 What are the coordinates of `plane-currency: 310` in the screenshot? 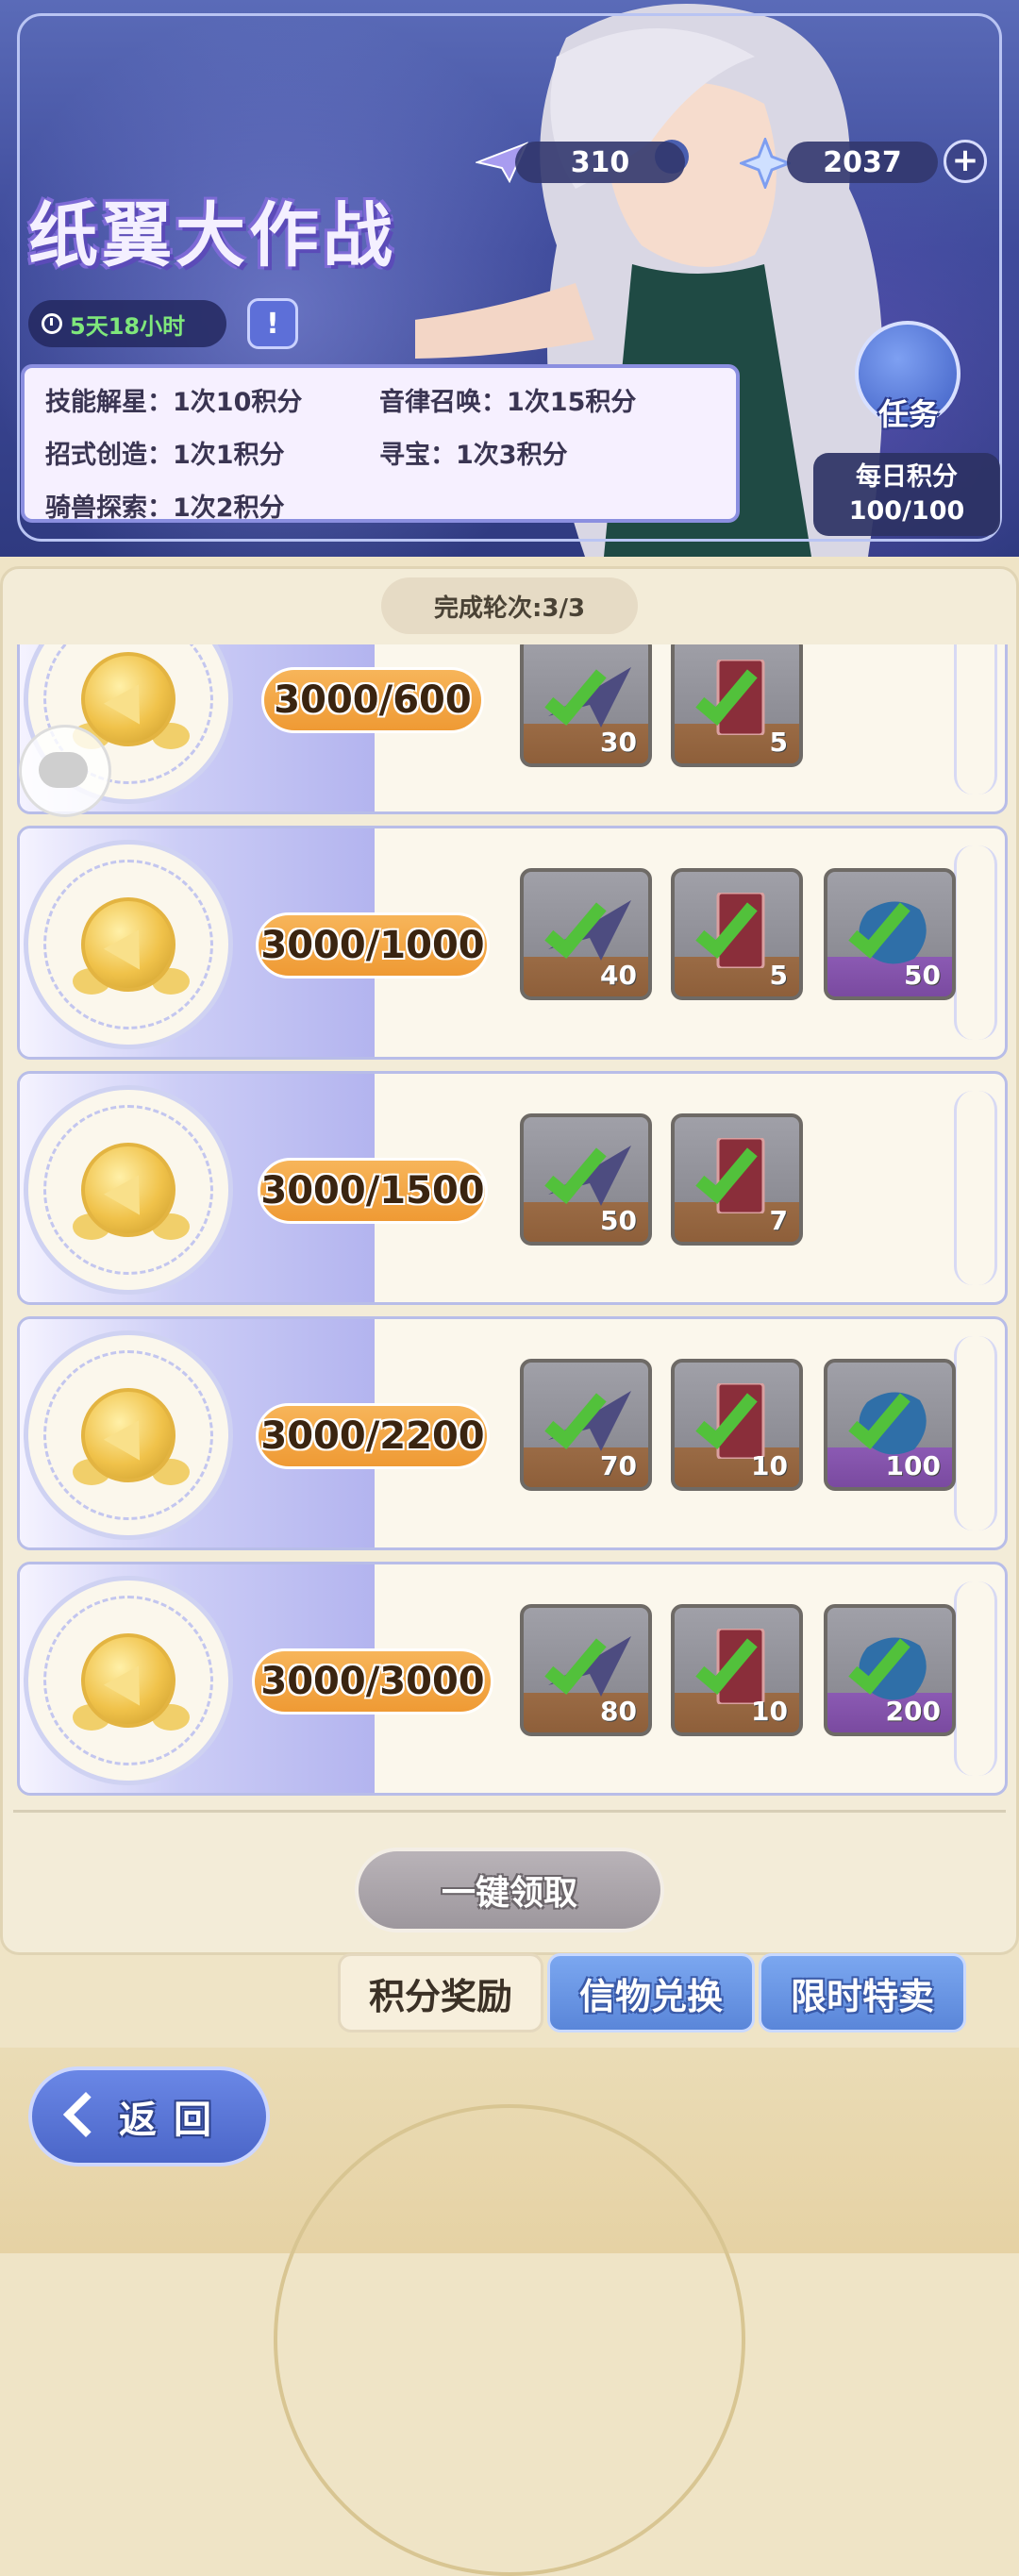 It's located at (600, 162).